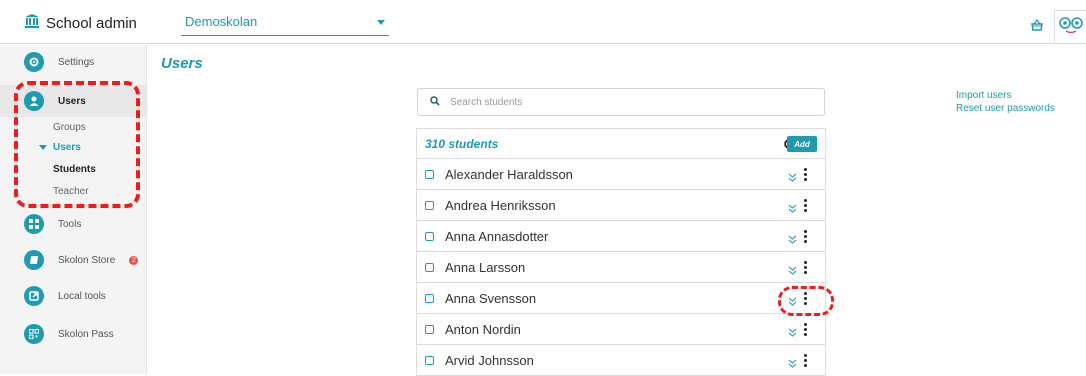 The image size is (1086, 376). Describe the element at coordinates (497, 236) in the screenshot. I see `student-name: Anna Annasdotter` at that location.